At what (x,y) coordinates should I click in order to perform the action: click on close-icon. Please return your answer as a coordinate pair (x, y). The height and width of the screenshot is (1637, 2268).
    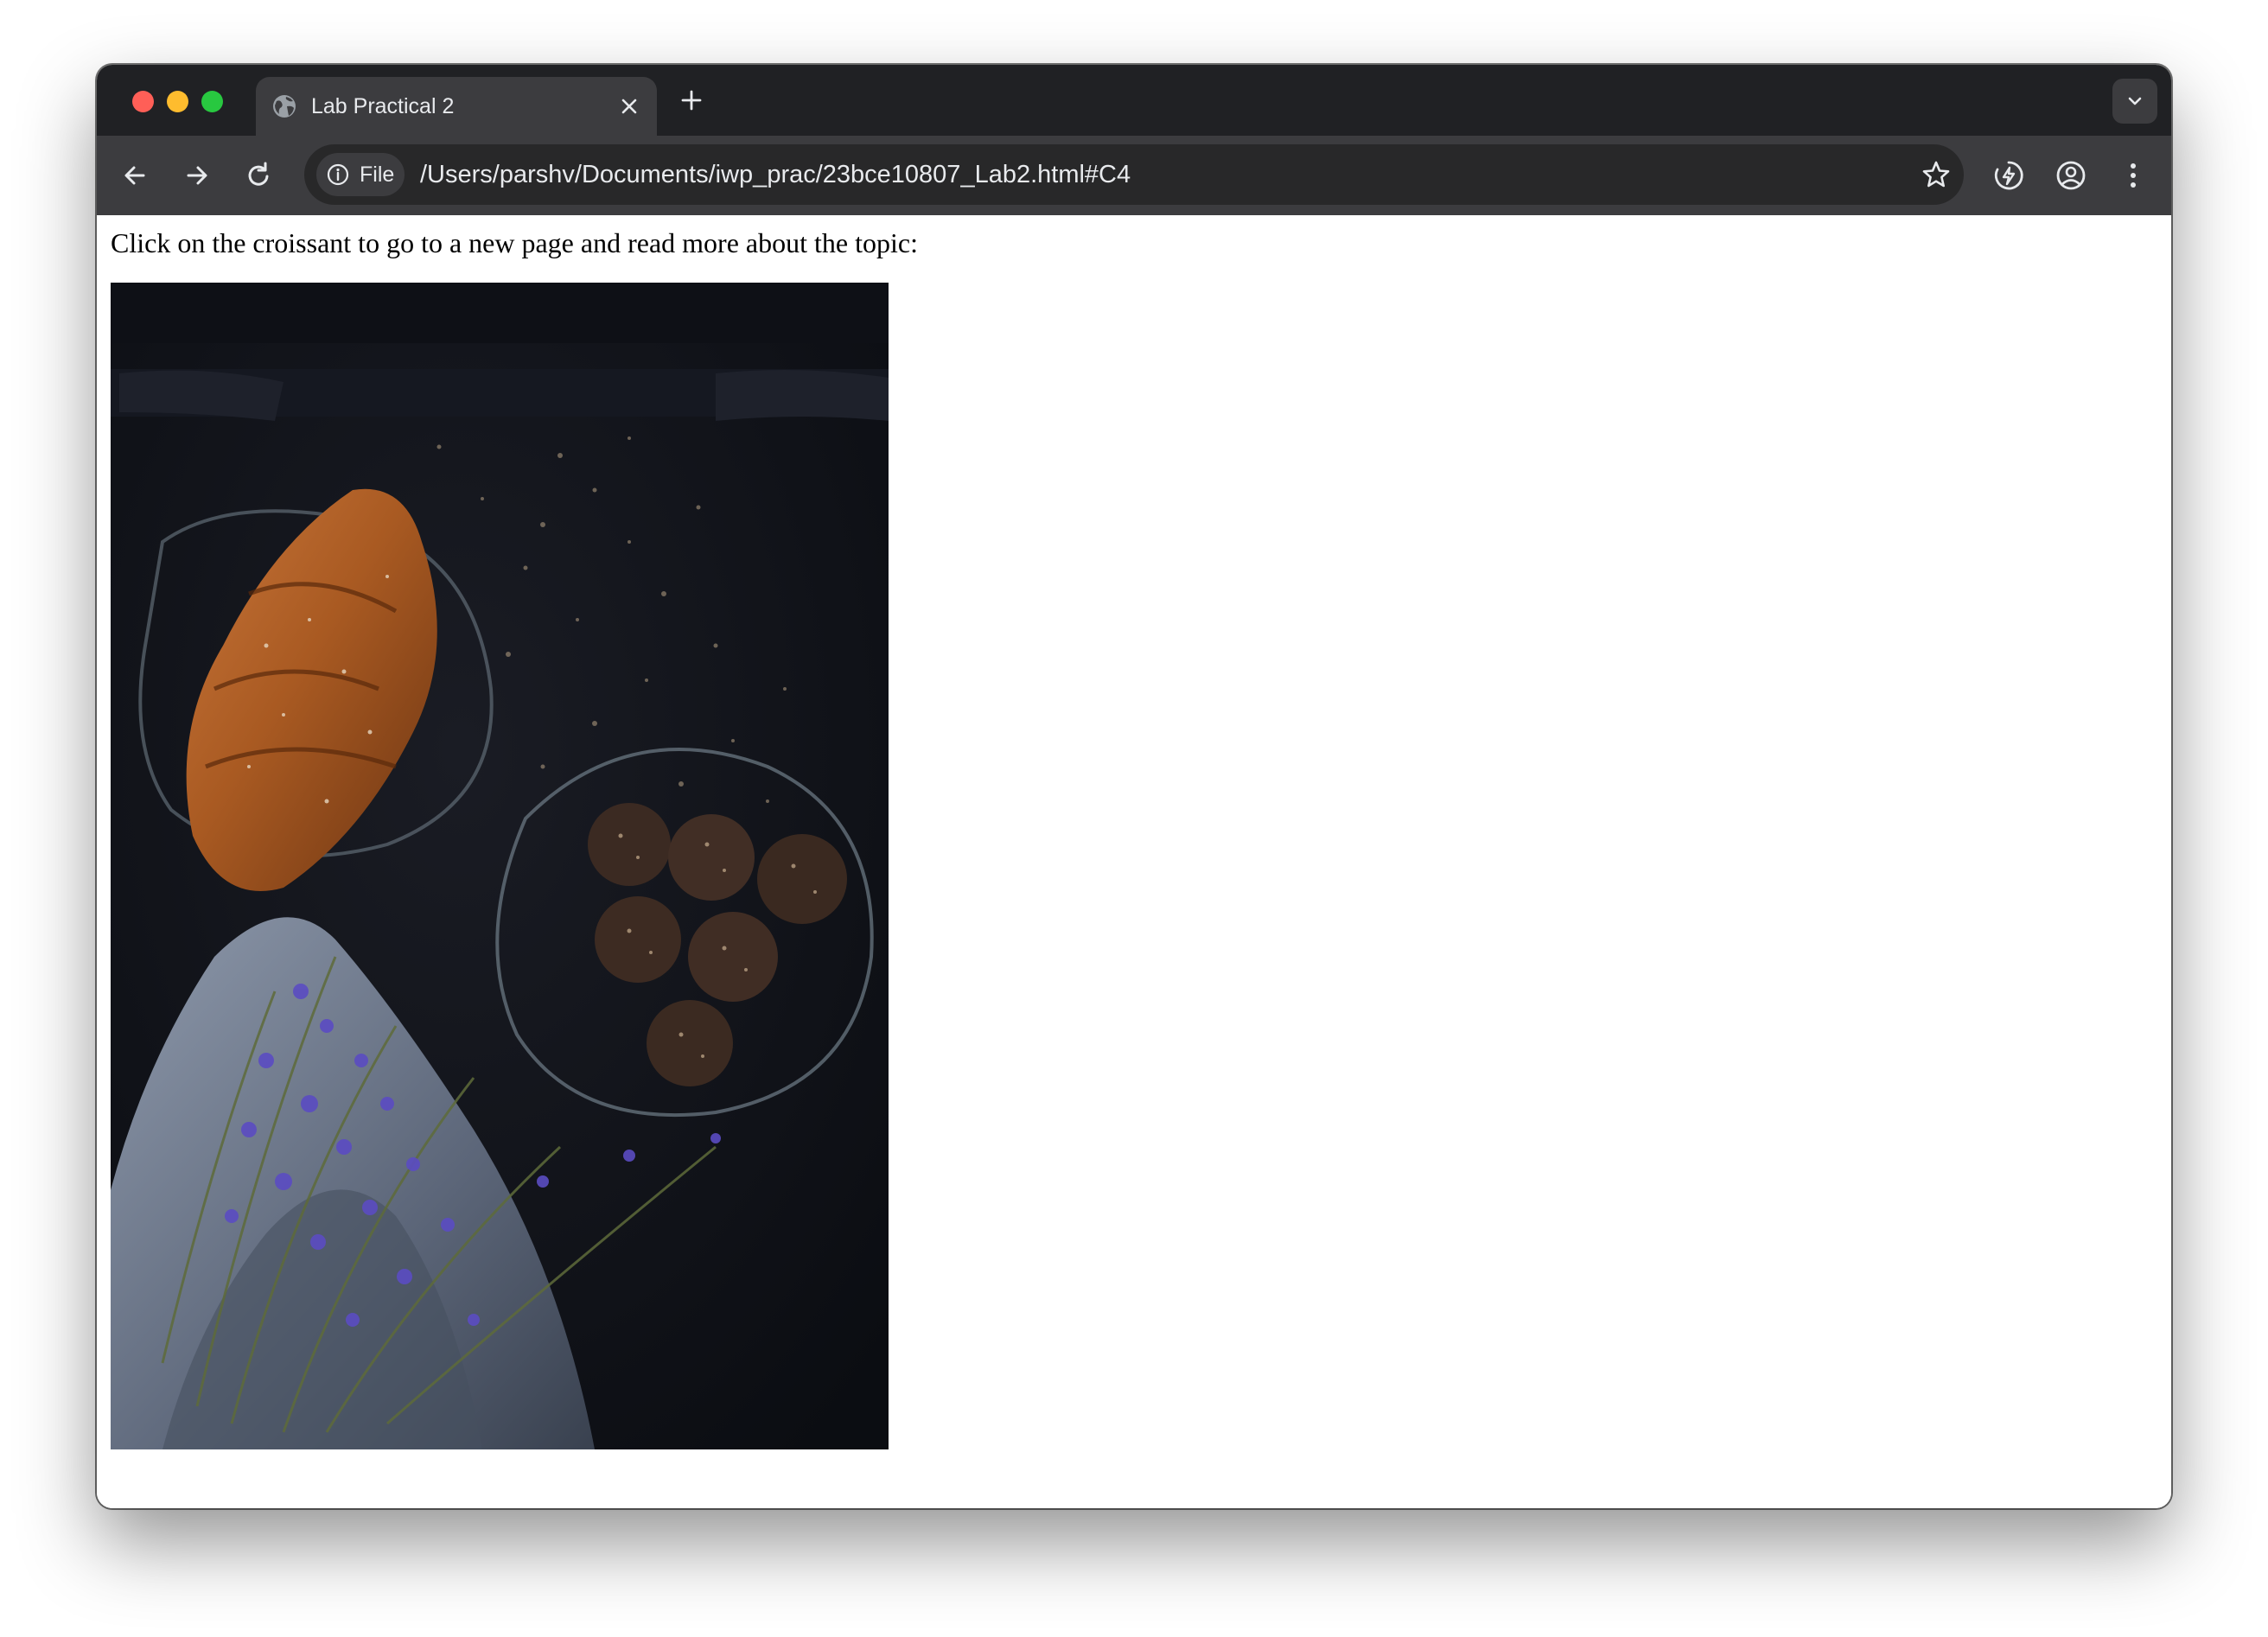
    Looking at the image, I should click on (629, 106).